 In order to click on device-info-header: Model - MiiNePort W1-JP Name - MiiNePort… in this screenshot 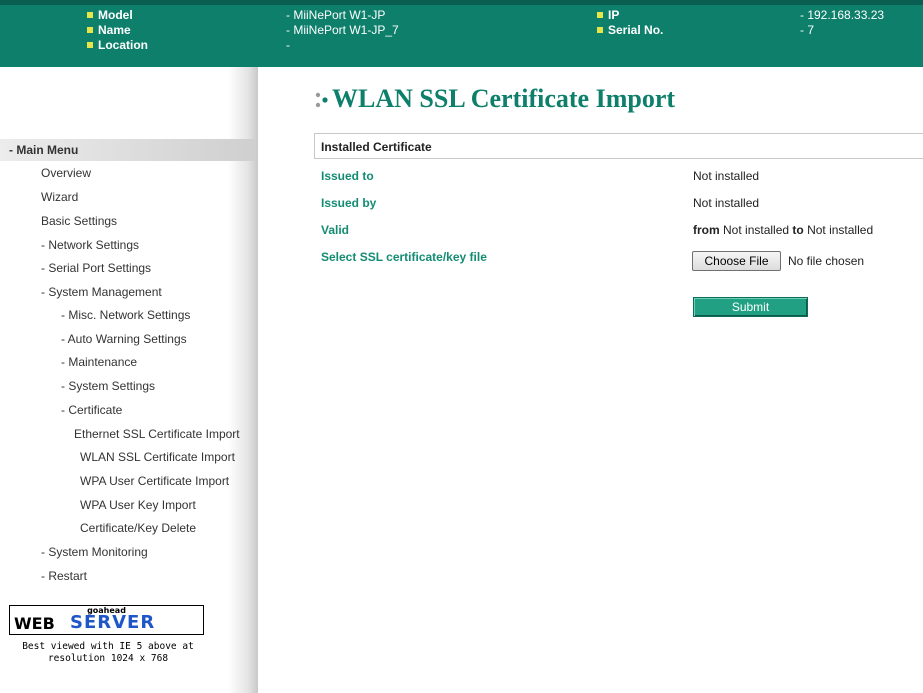, I will do `click(461, 33)`.